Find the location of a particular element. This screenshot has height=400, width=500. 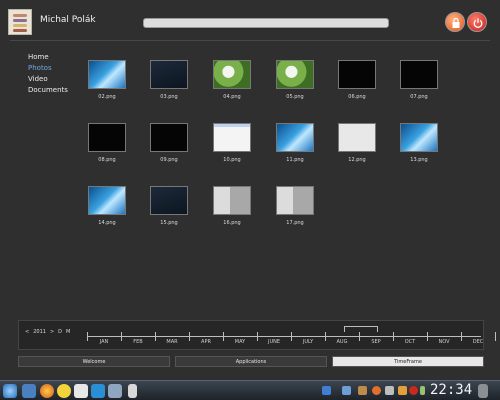

photo-filename: 05.png is located at coordinates (295, 97).